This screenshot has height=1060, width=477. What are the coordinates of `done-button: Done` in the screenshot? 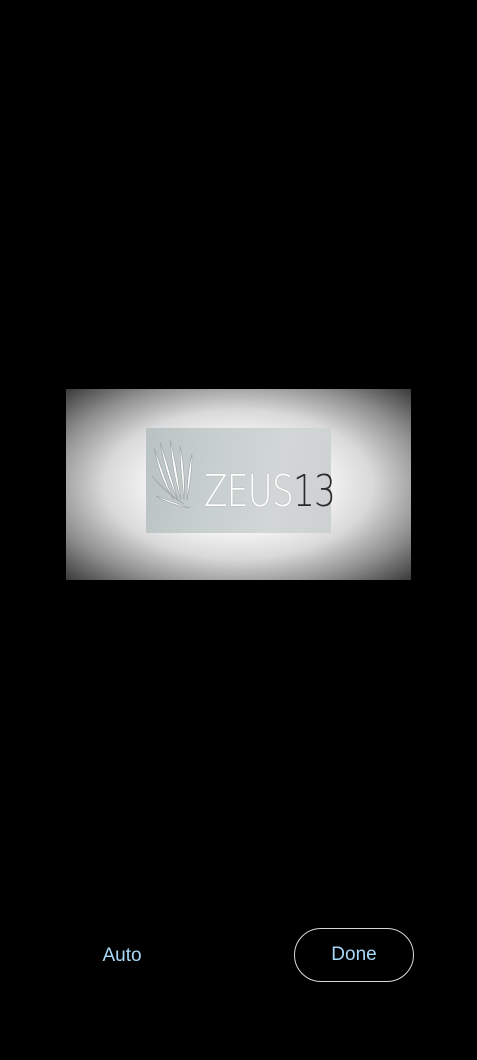 It's located at (354, 955).